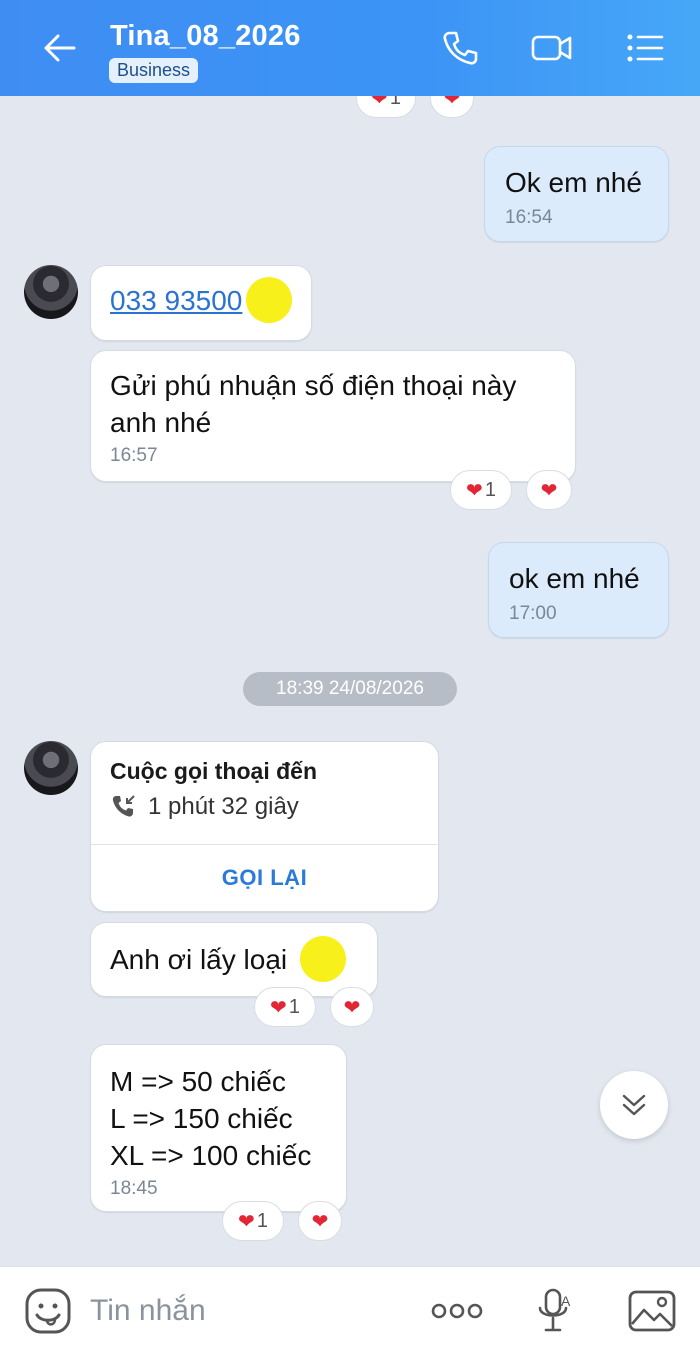 The image size is (700, 1354). What do you see at coordinates (264, 807) in the screenshot?
I see `call-duration-row: 1 phút 32 giây` at bounding box center [264, 807].